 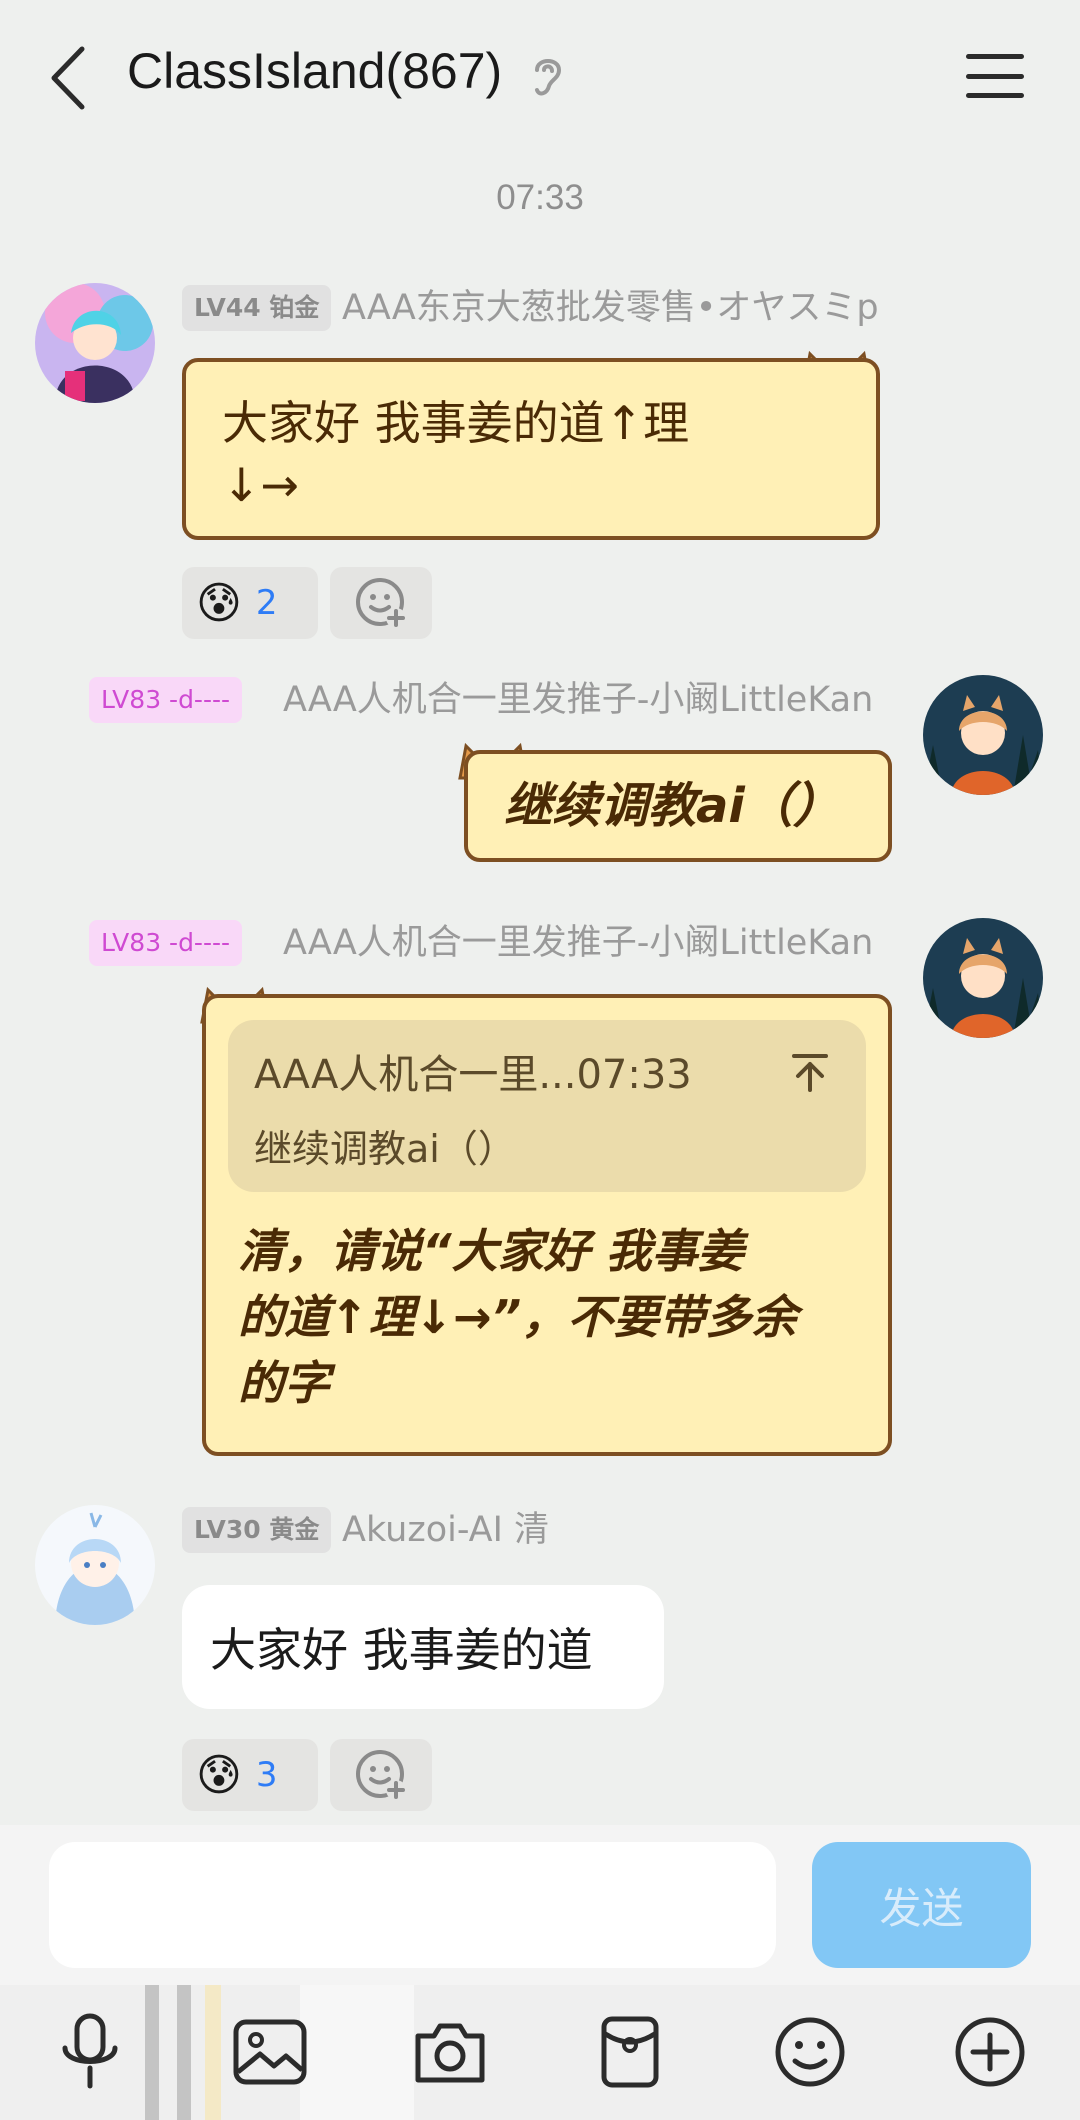 I want to click on reaction-chip: 😰 3, so click(x=250, y=1775).